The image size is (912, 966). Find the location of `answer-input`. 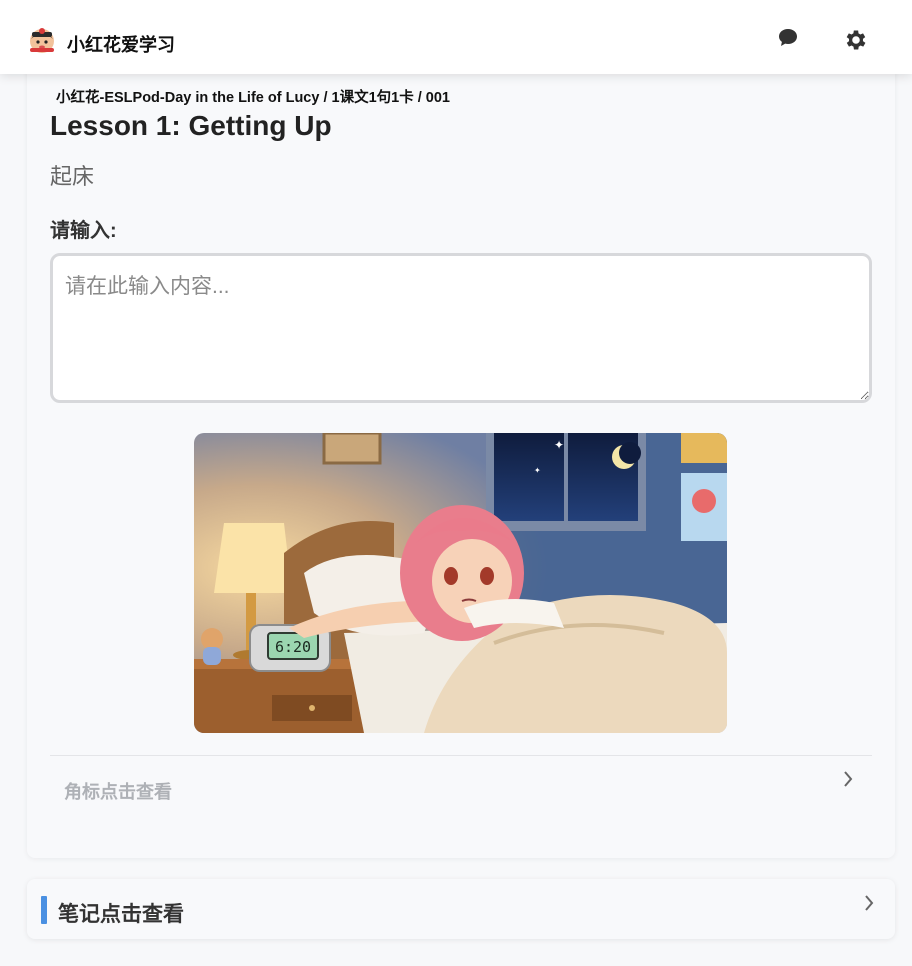

answer-input is located at coordinates (461, 328).